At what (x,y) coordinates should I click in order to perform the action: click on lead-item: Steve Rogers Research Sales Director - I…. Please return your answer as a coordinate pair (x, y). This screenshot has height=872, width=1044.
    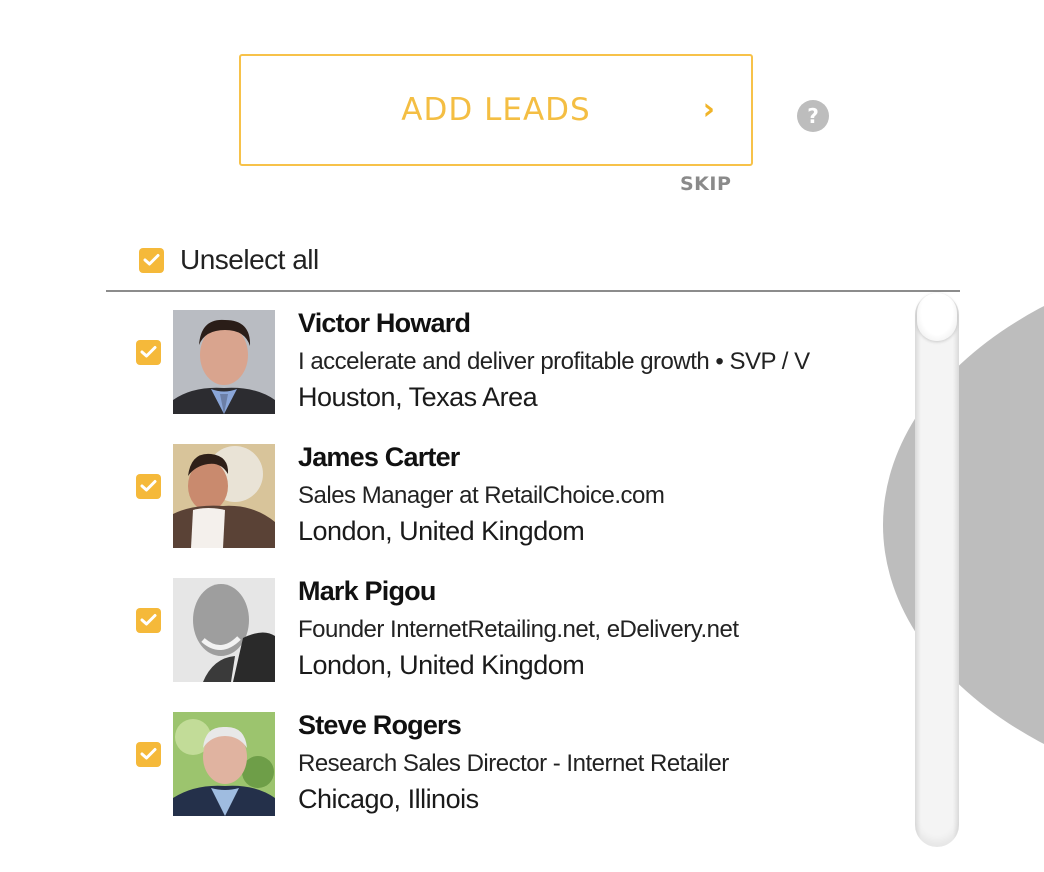
    Looking at the image, I should click on (506, 755).